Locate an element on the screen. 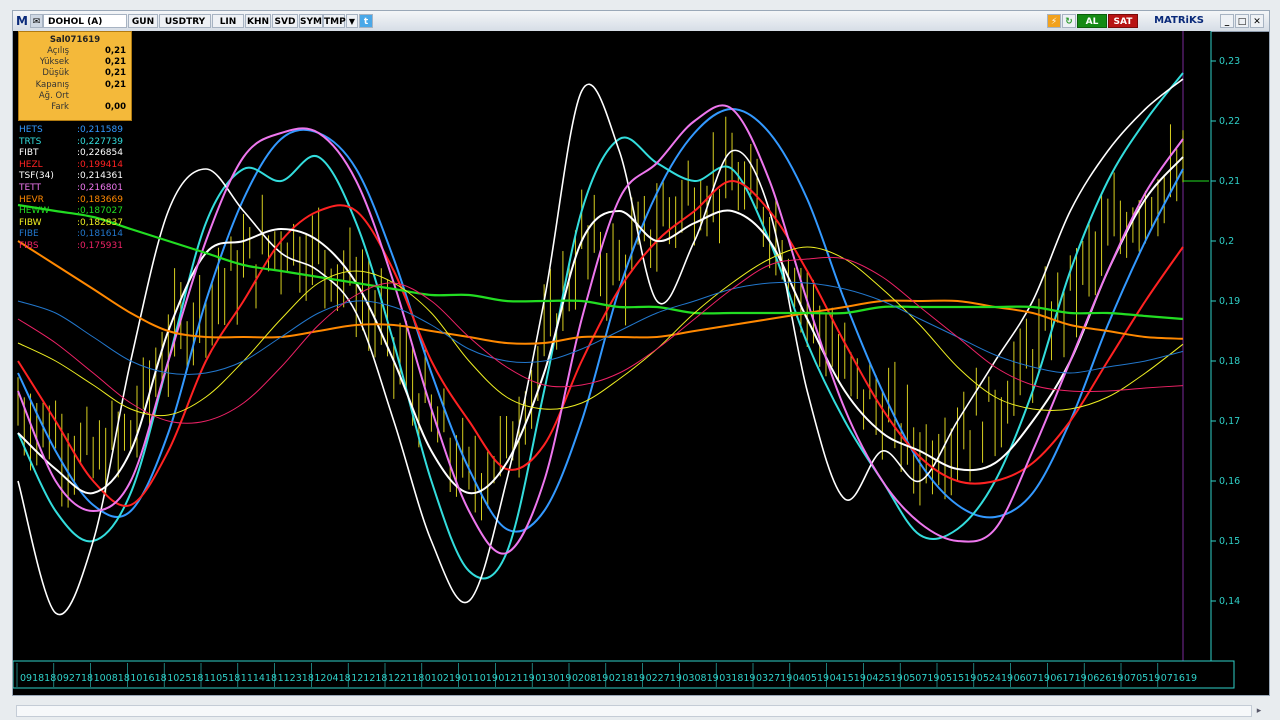  legend-series-name: HETS is located at coordinates (31, 130).